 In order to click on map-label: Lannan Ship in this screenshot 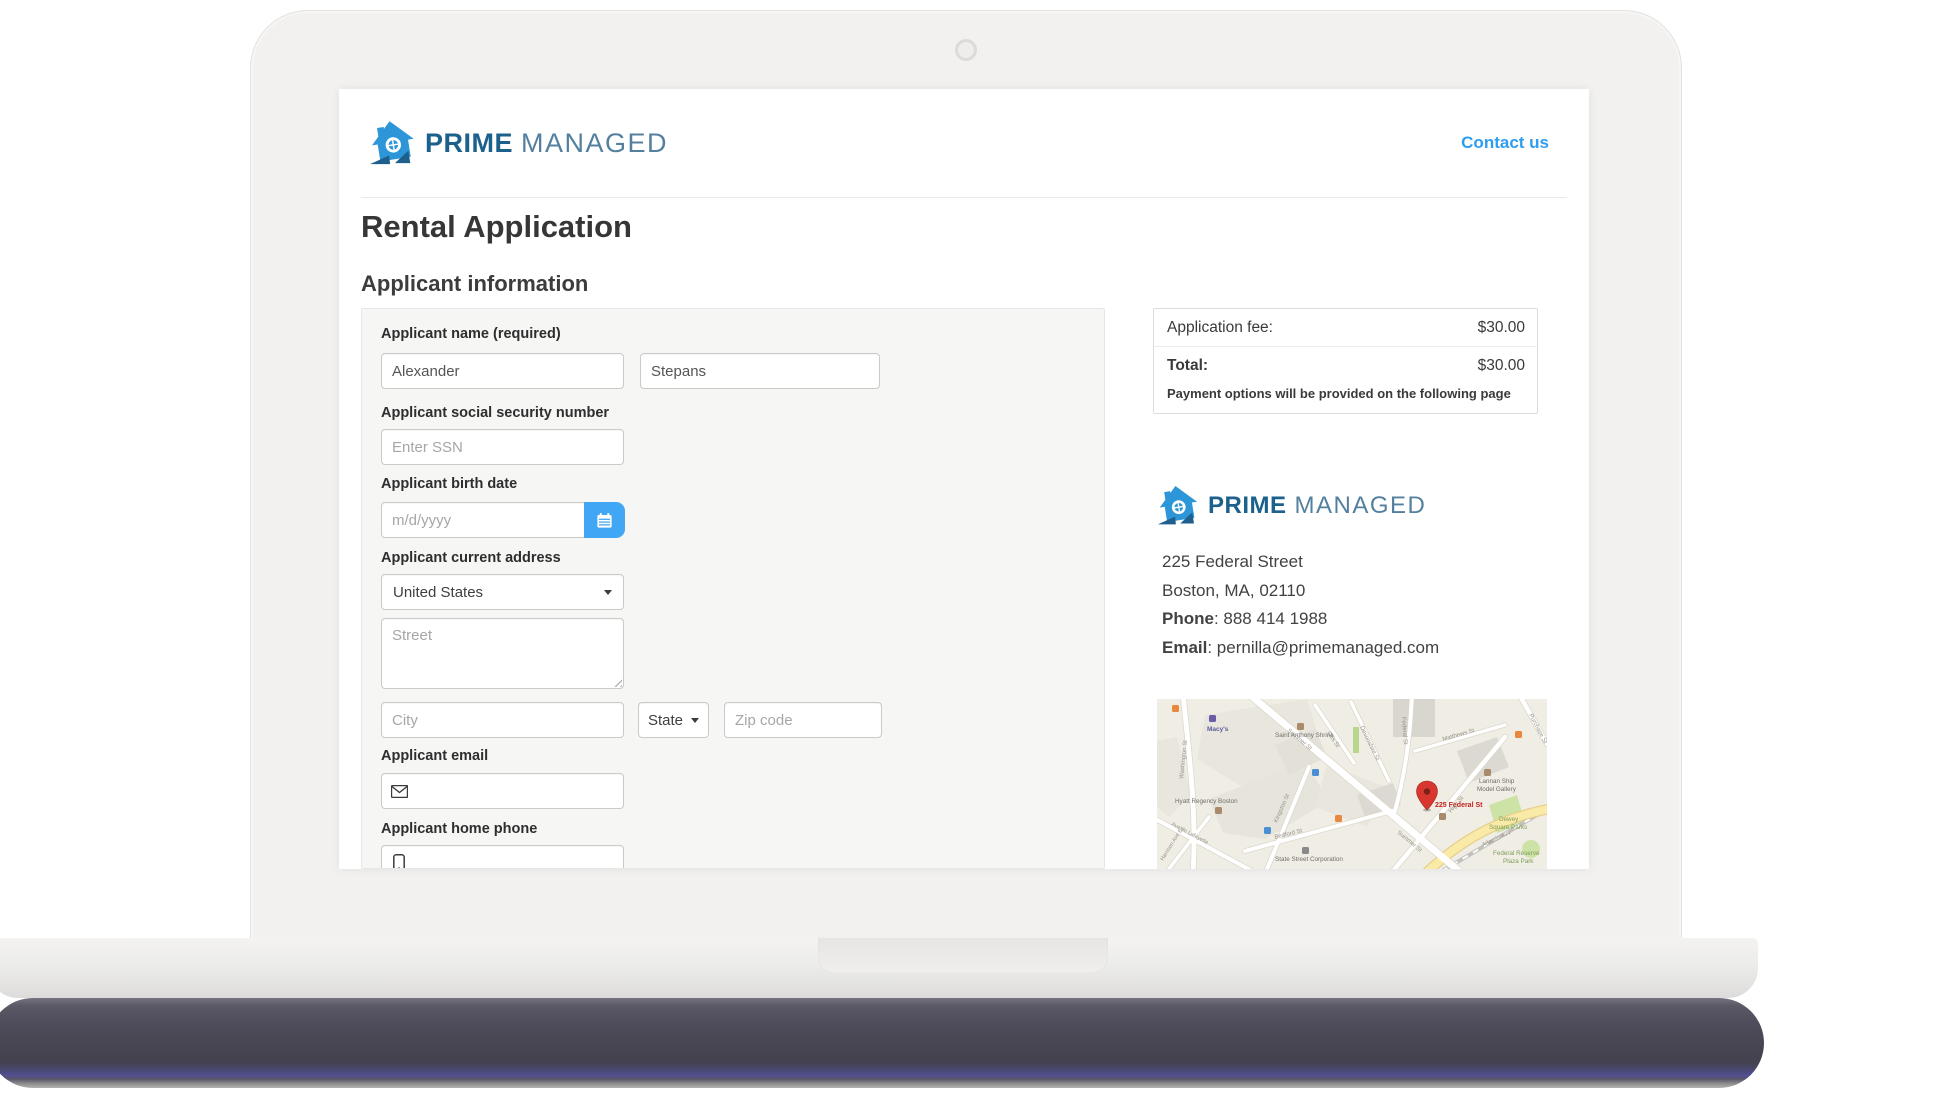, I will do `click(1497, 781)`.